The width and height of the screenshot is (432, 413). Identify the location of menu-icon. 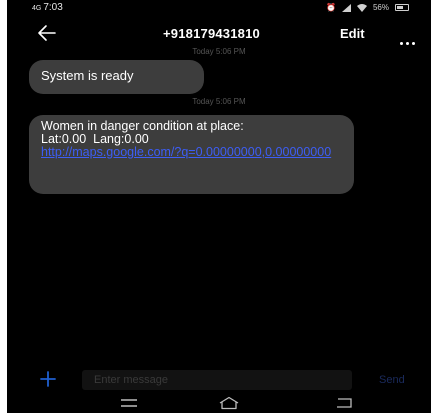
(129, 403).